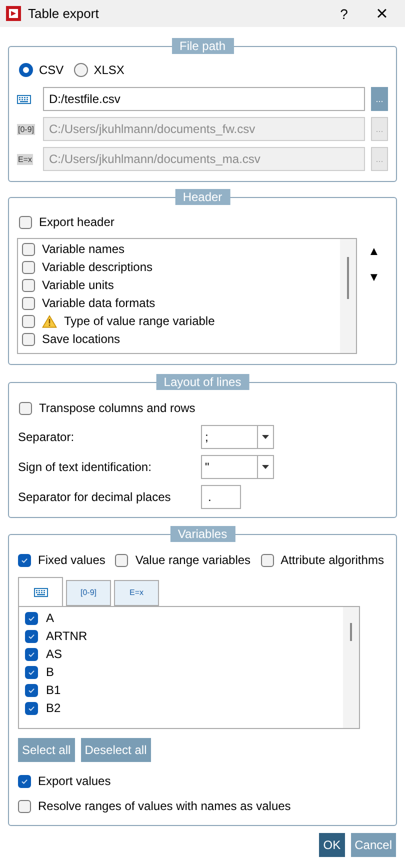  What do you see at coordinates (164, 806) in the screenshot?
I see `checkbox-label: Resolve ranges of values with names as values` at bounding box center [164, 806].